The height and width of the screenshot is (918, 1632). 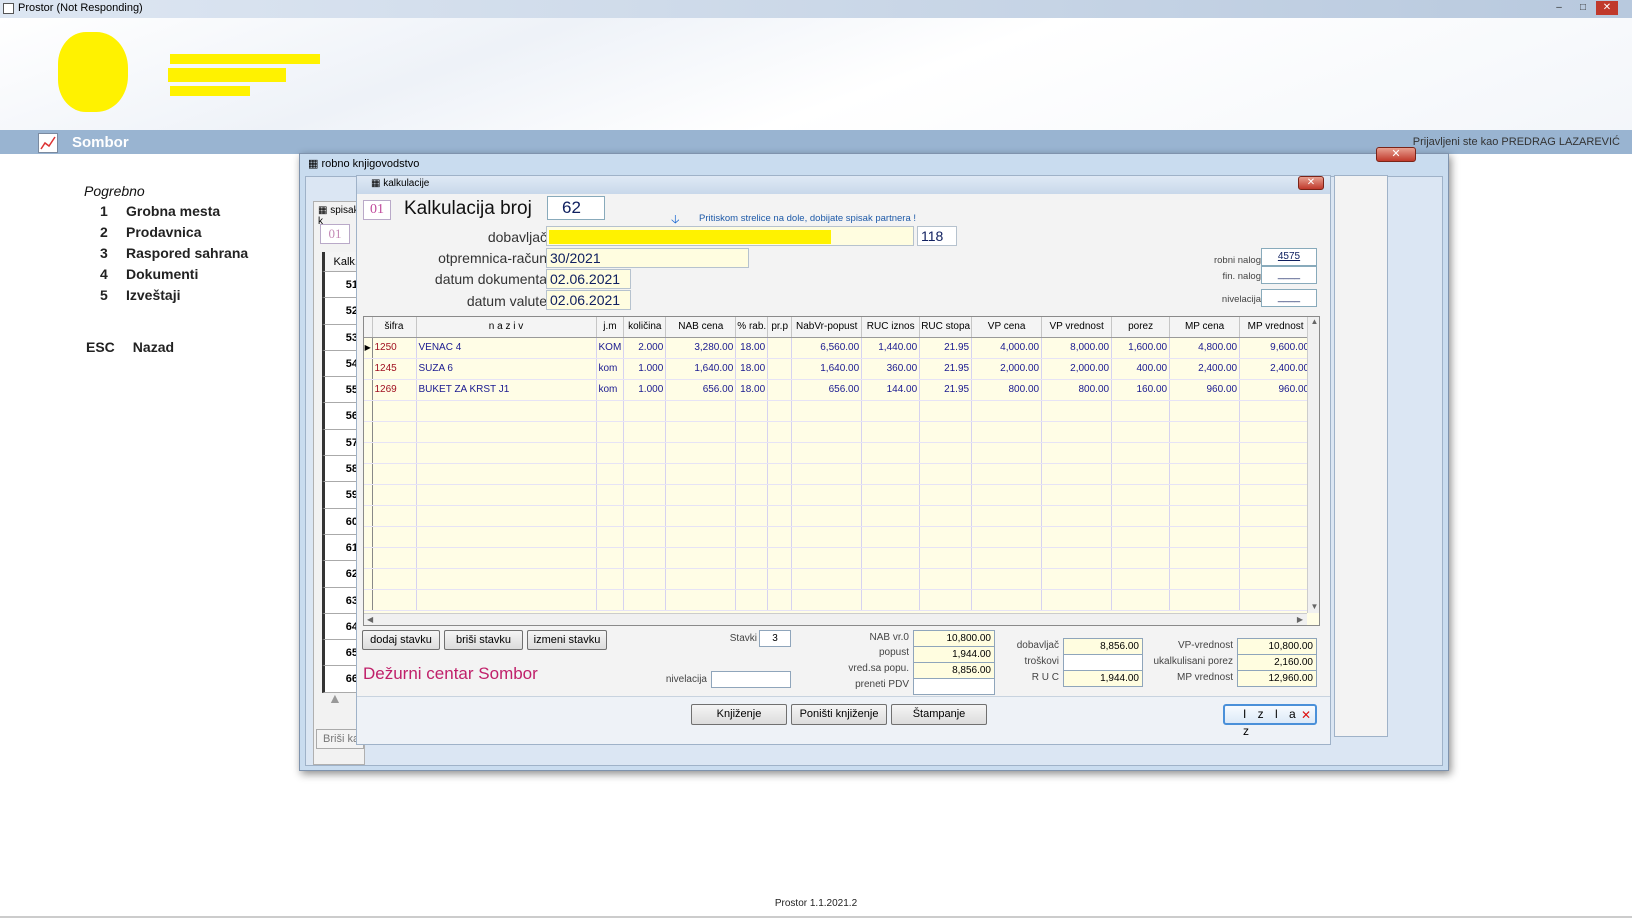 I want to click on close-window-button: ✕, so click(x=1607, y=8).